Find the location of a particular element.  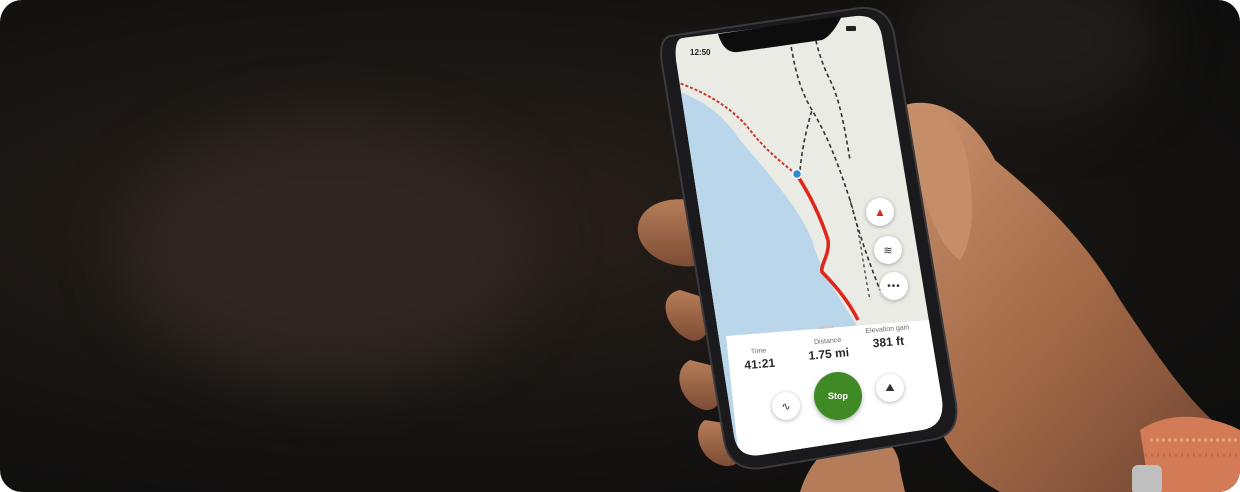

hiker-icon: ⛰ is located at coordinates (890, 387).